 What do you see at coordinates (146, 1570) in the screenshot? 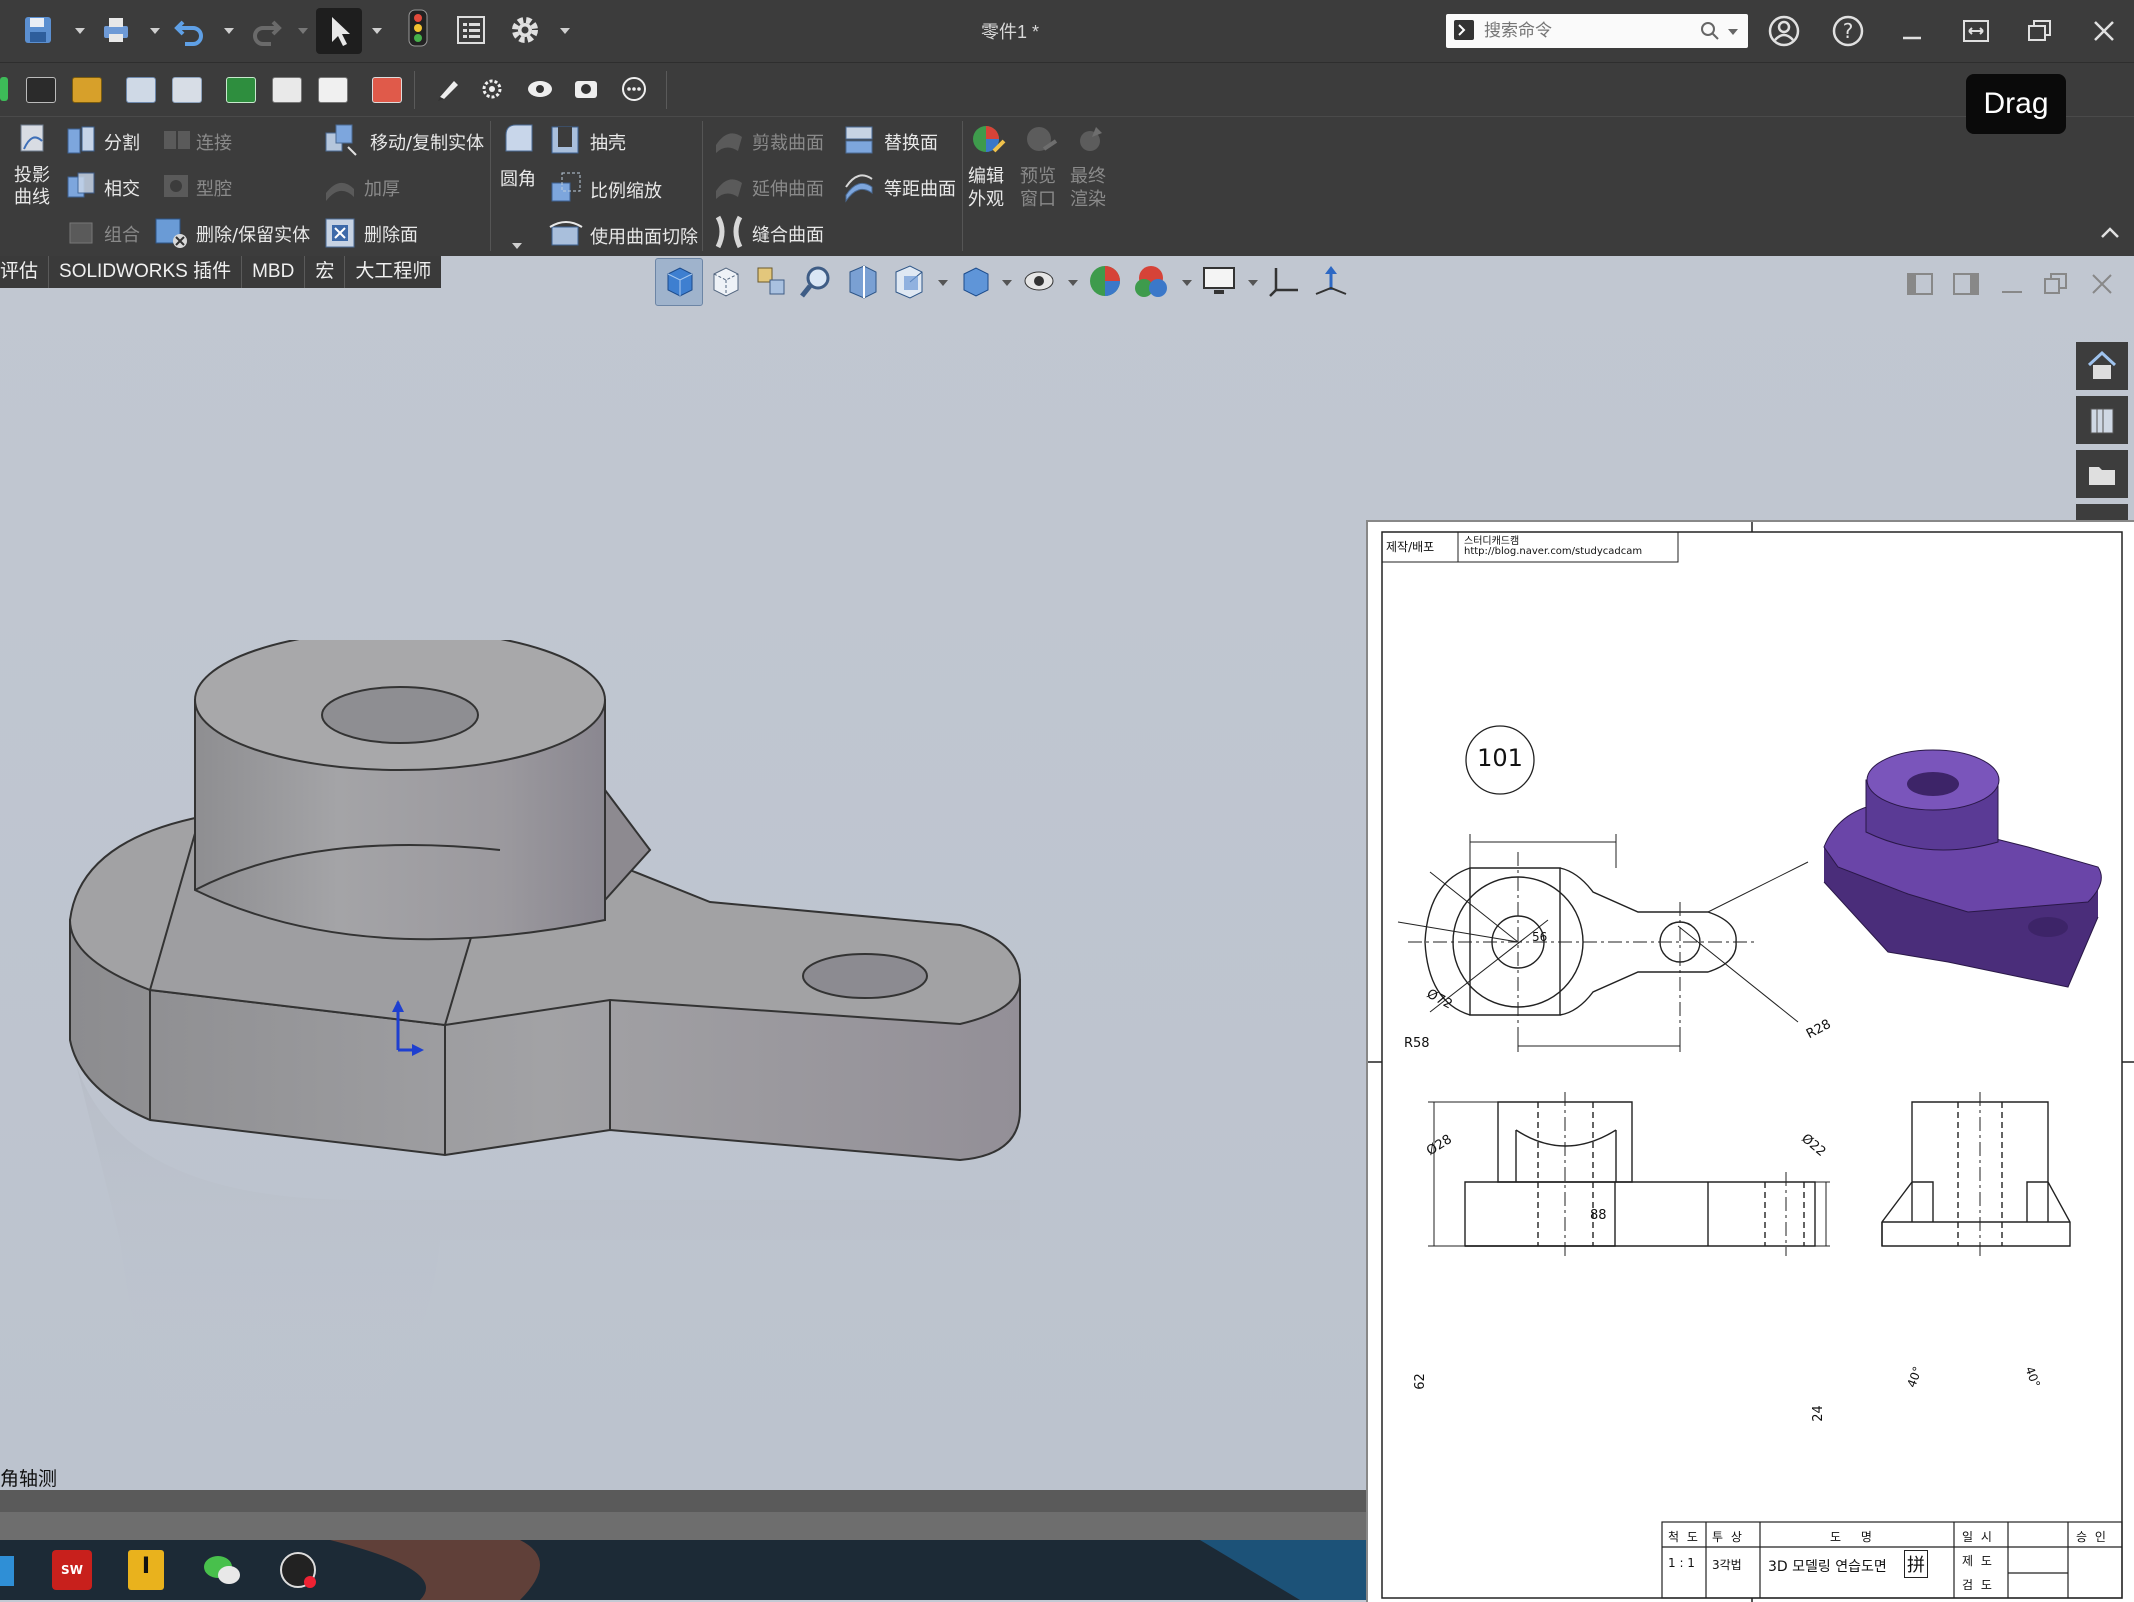
I see `inventor-taskbar-icon: I` at bounding box center [146, 1570].